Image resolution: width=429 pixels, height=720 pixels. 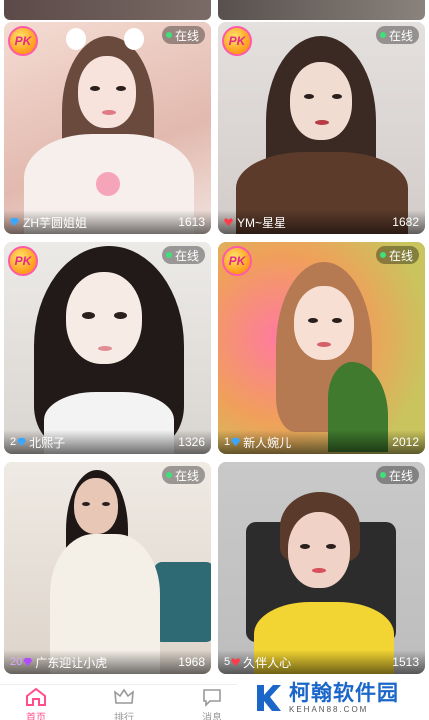 I want to click on nav-ranking: 排行, so click(x=124, y=703).